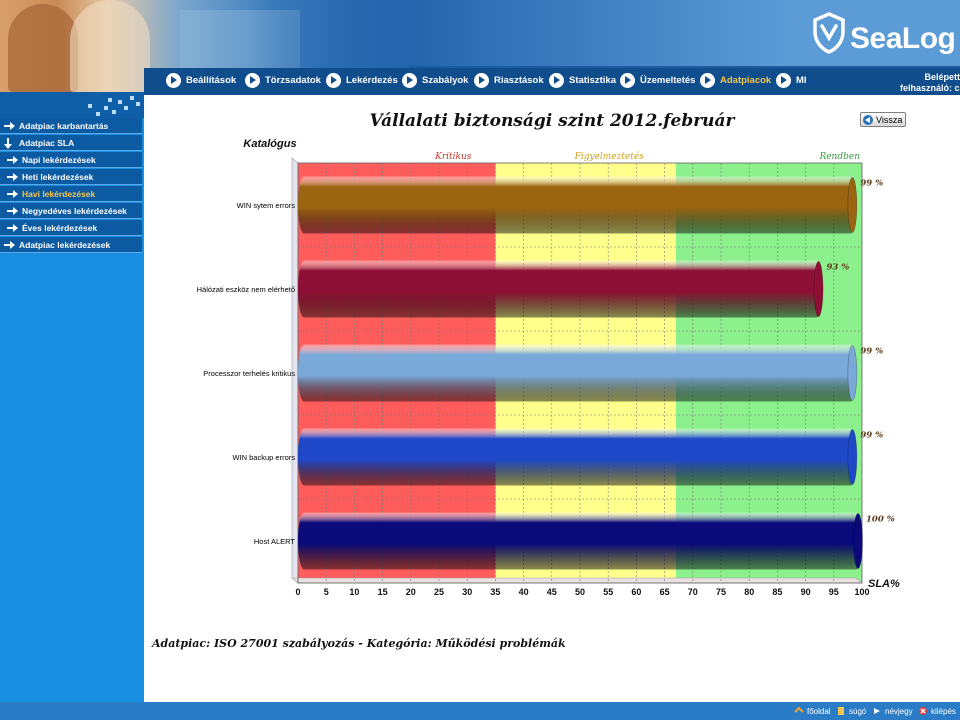  I want to click on nav-item-beallitasok: Beállítások, so click(201, 80).